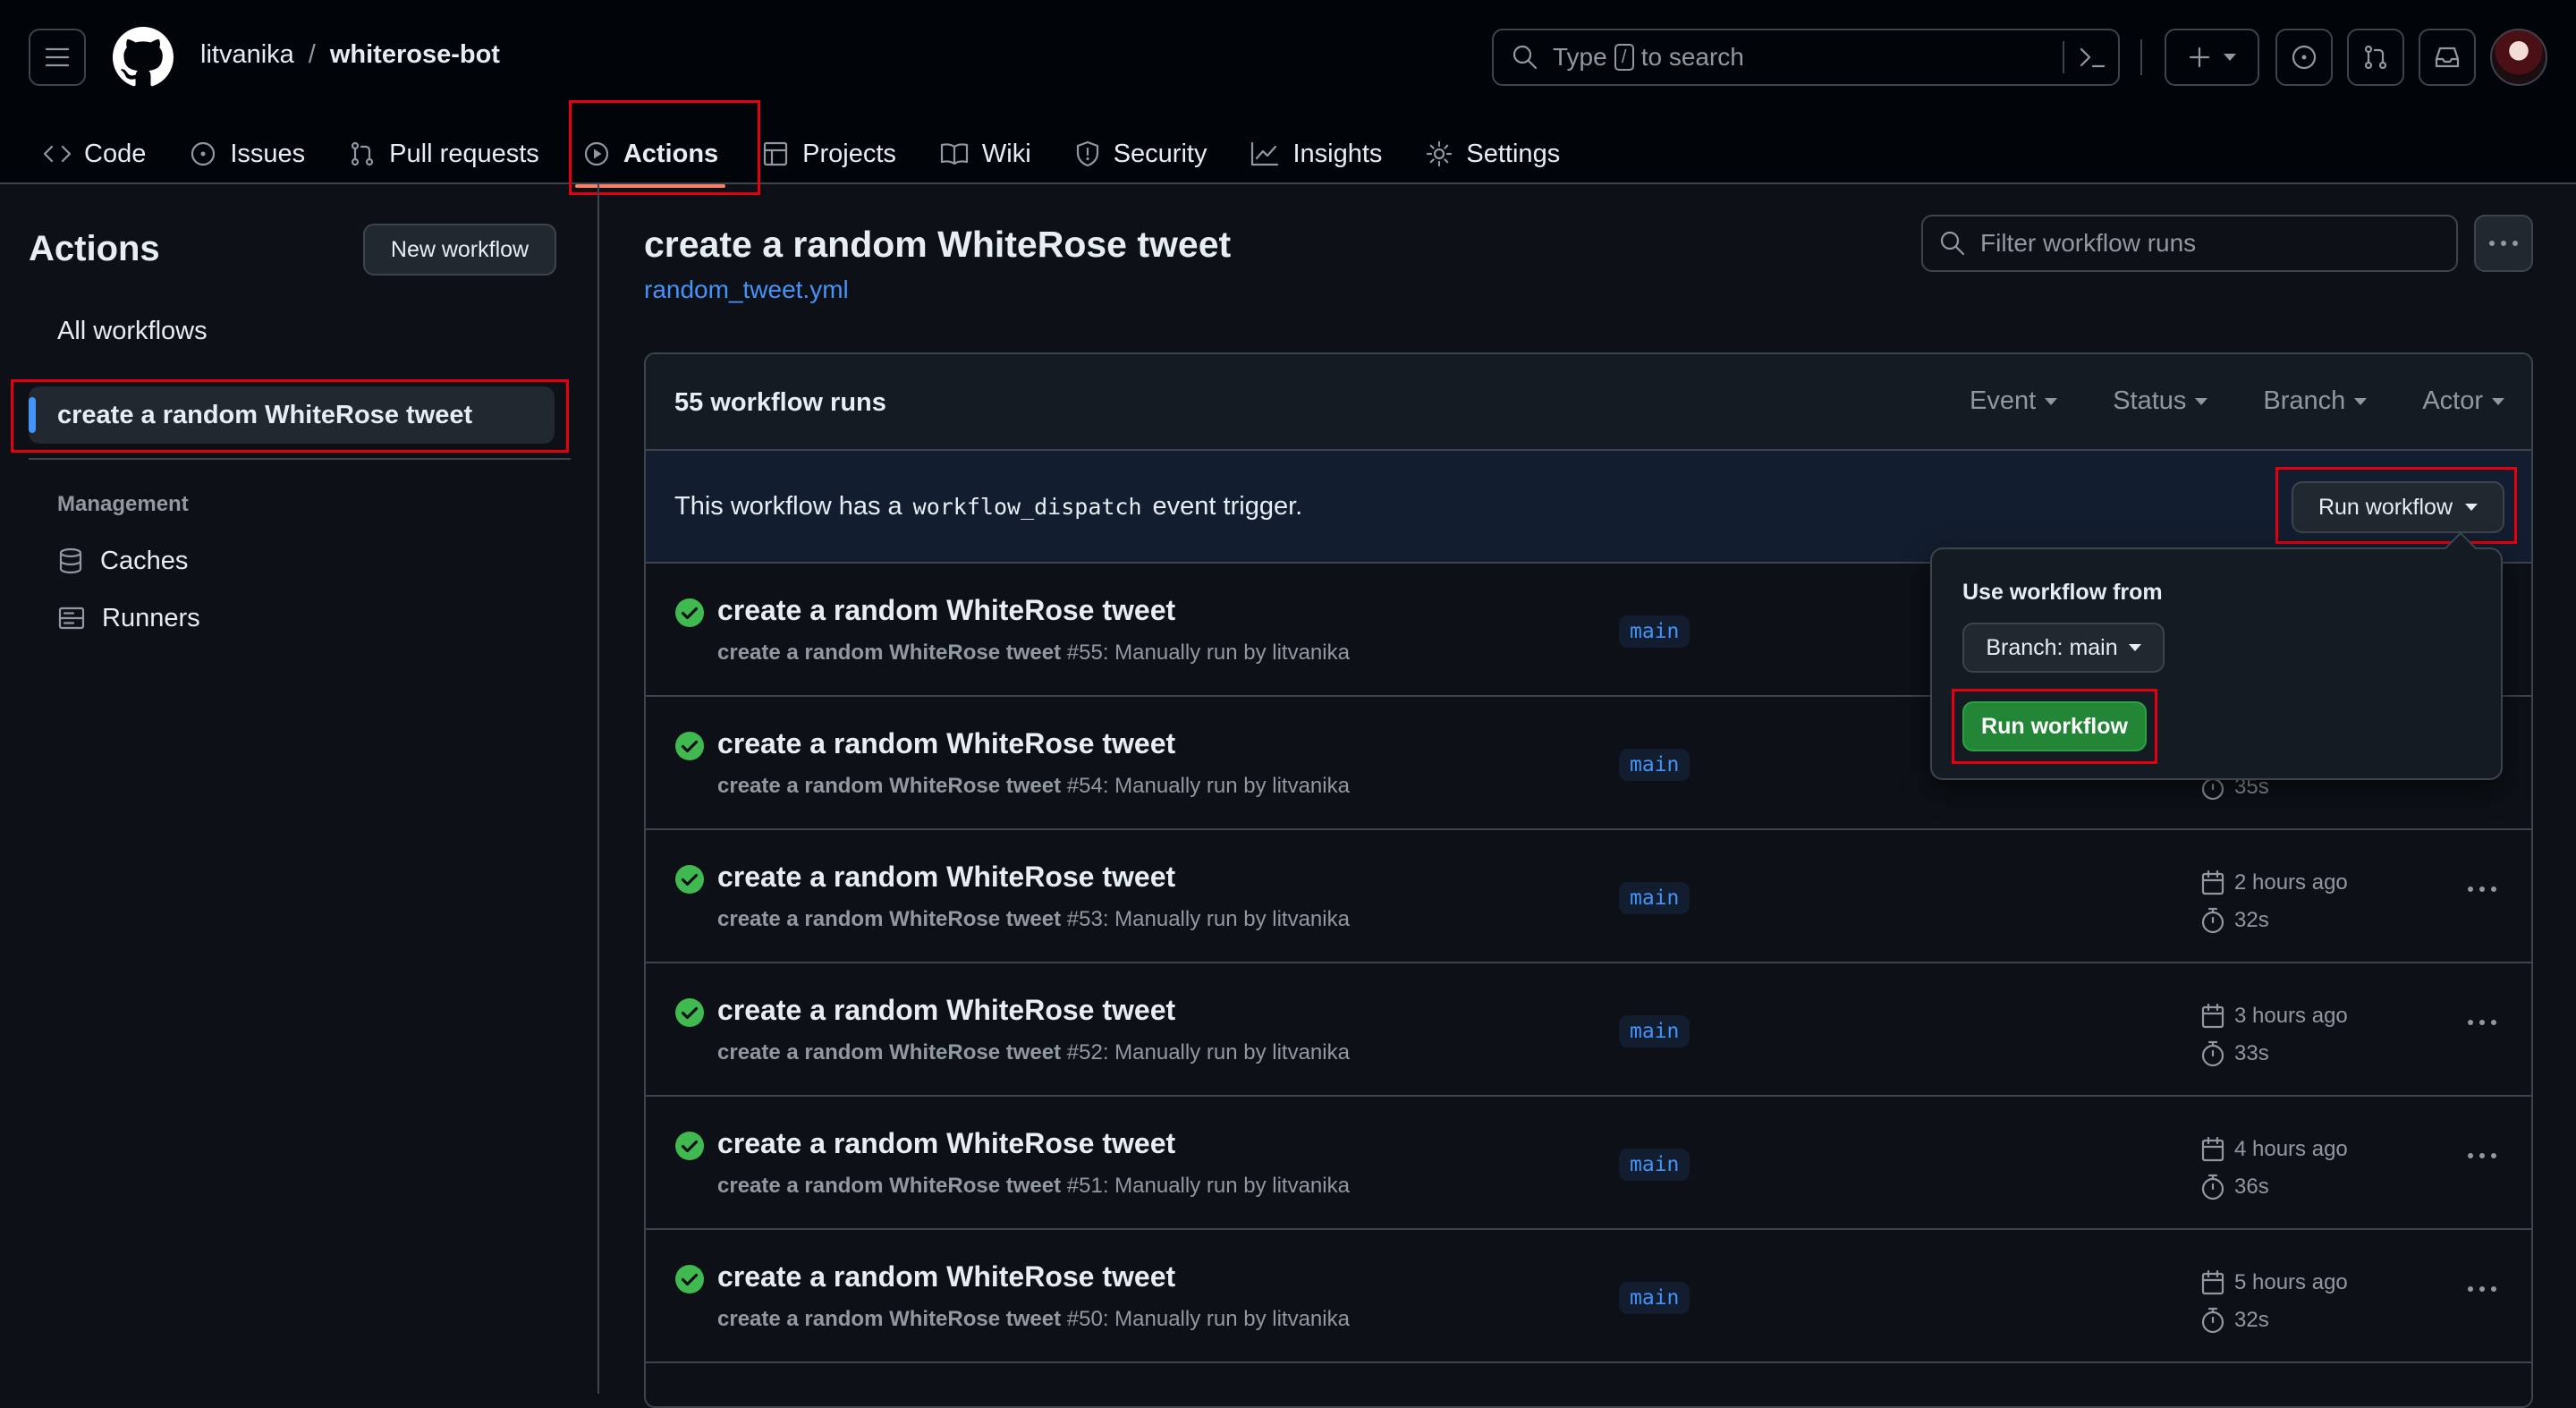  I want to click on branch-select-button: Branch: main, so click(2063, 648).